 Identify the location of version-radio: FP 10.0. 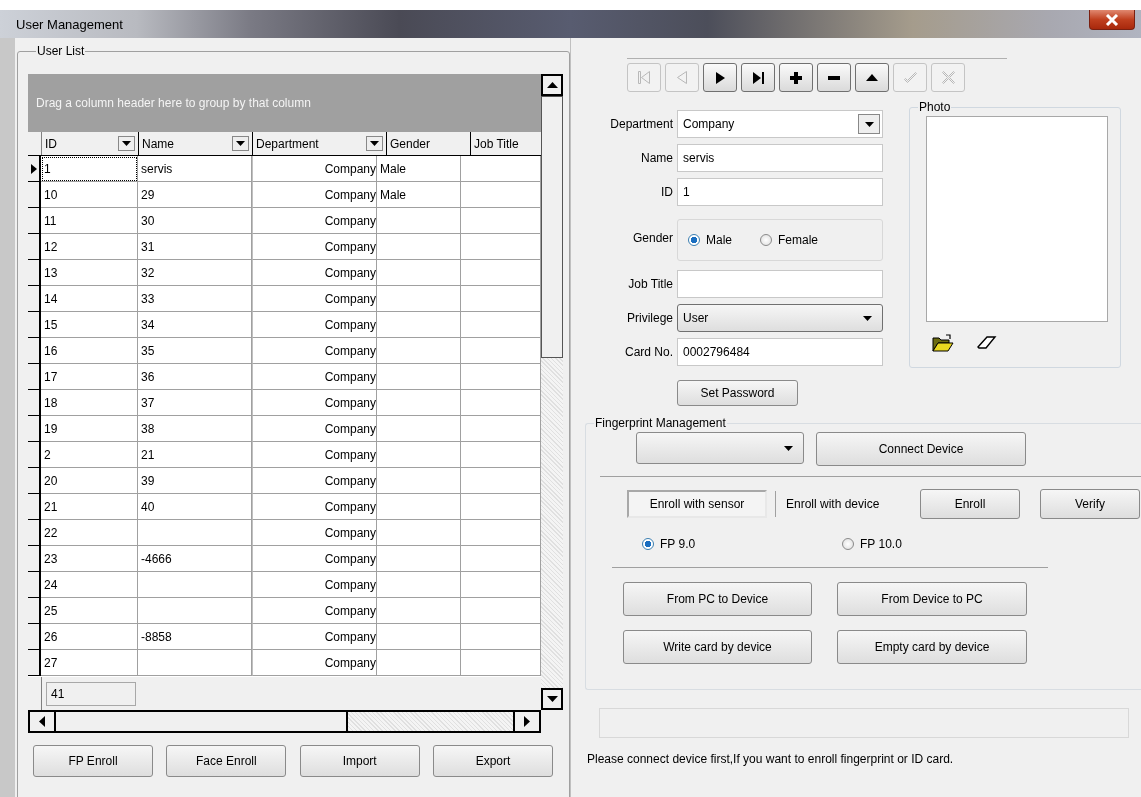
(942, 544).